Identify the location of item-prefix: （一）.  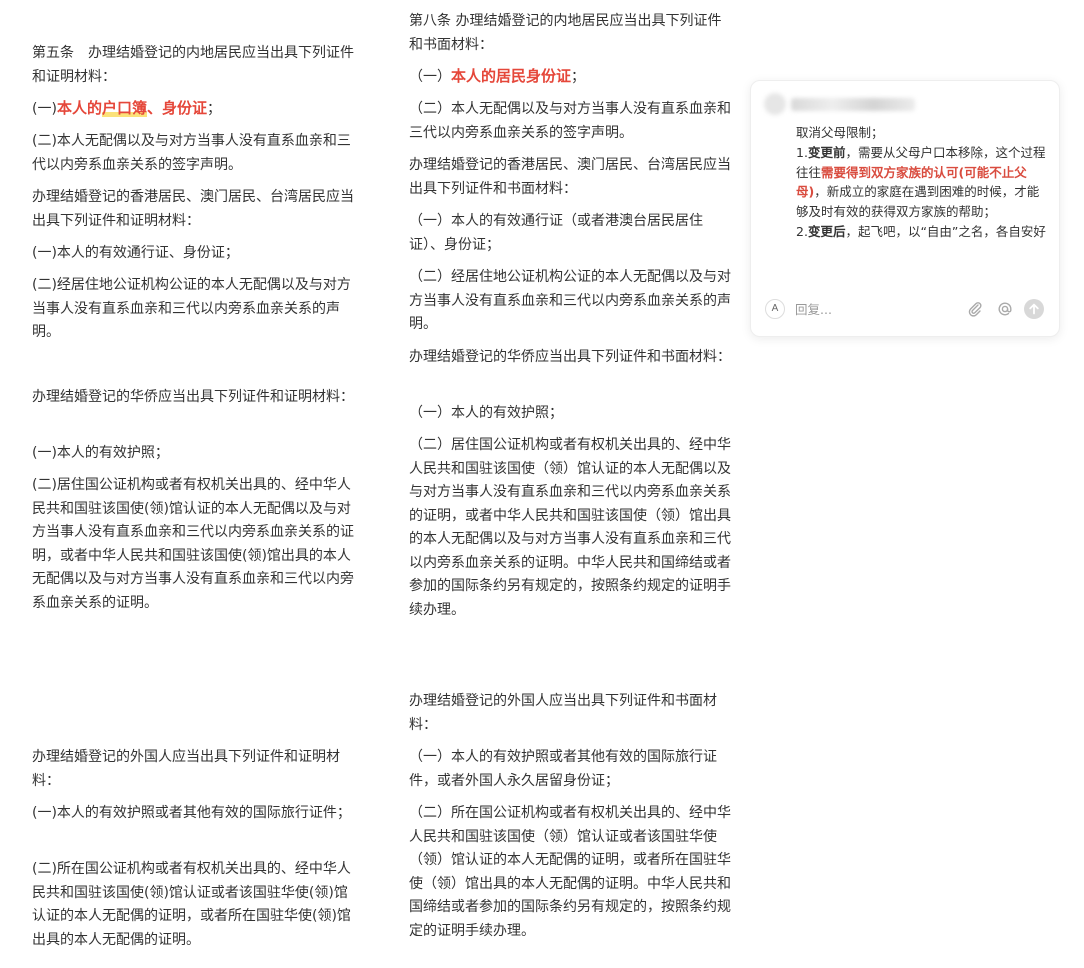
(430, 77).